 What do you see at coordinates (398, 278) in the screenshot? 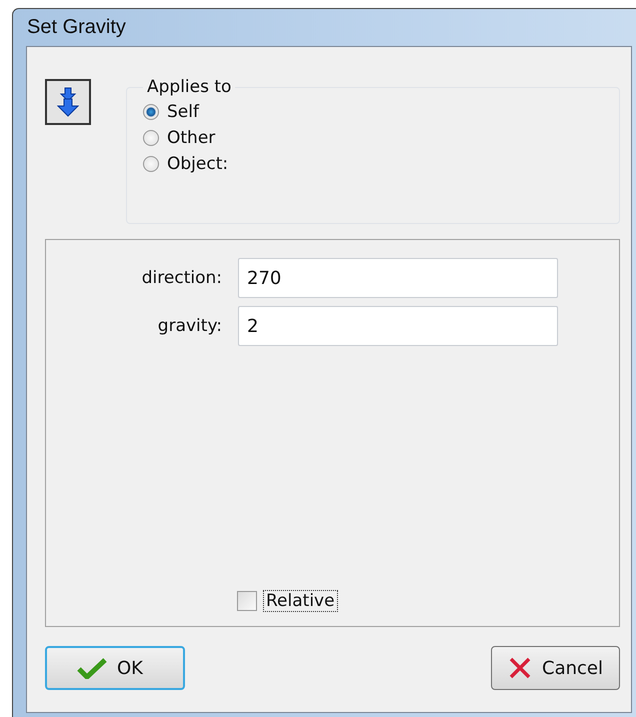
I see `input-field: 270` at bounding box center [398, 278].